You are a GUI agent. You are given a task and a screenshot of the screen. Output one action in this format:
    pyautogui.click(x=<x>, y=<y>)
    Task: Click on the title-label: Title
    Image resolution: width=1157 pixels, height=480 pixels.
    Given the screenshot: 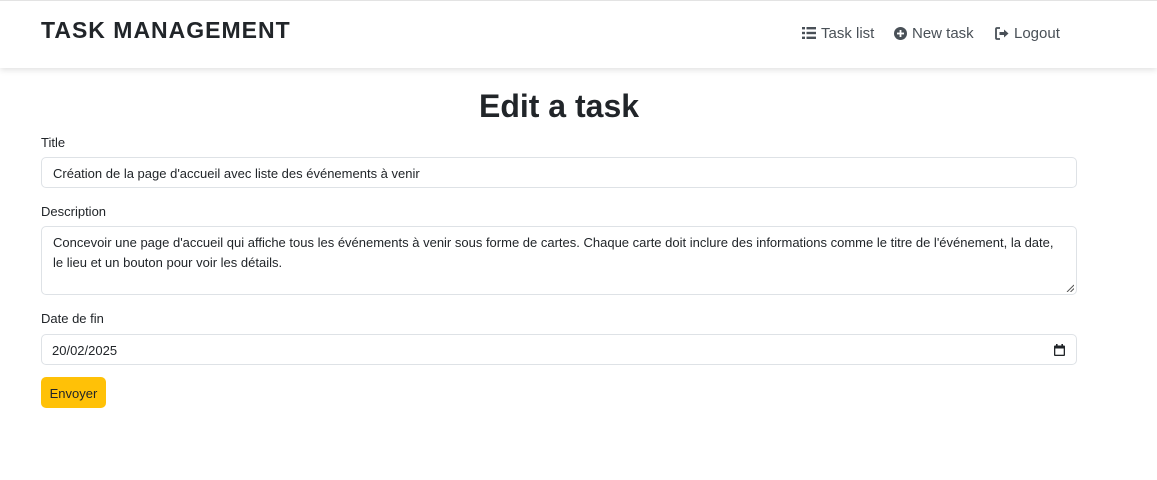 What is the action you would take?
    pyautogui.click(x=53, y=142)
    